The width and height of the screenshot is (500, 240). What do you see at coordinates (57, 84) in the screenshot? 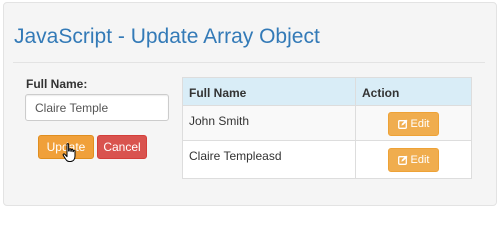
I see `full-name-label: Full Name:` at bounding box center [57, 84].